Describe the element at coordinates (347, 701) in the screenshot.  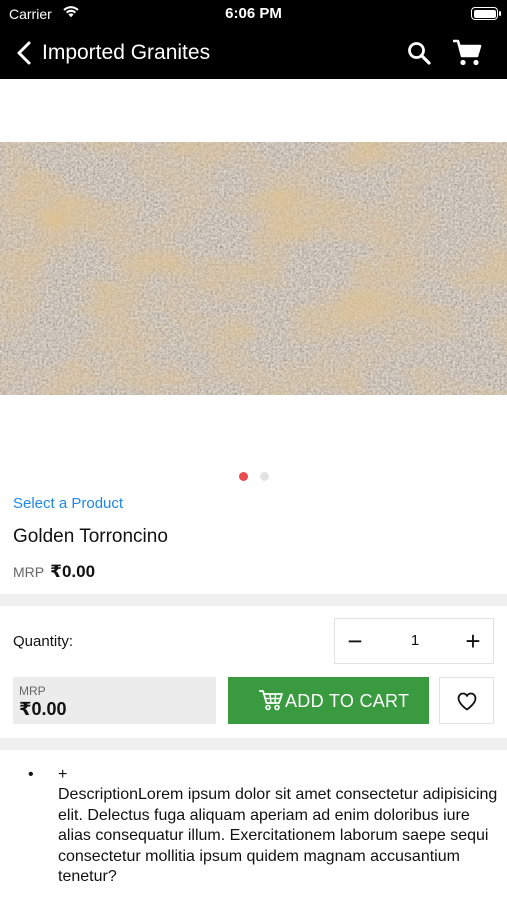
I see `add-to-cart-label: ADD TO CART` at that location.